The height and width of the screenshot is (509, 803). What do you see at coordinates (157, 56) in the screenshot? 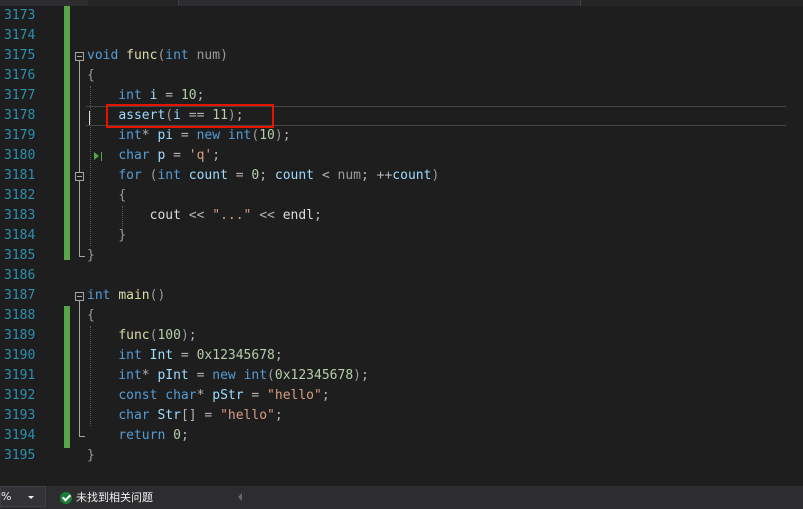
I see `code-line: void func(int num)` at bounding box center [157, 56].